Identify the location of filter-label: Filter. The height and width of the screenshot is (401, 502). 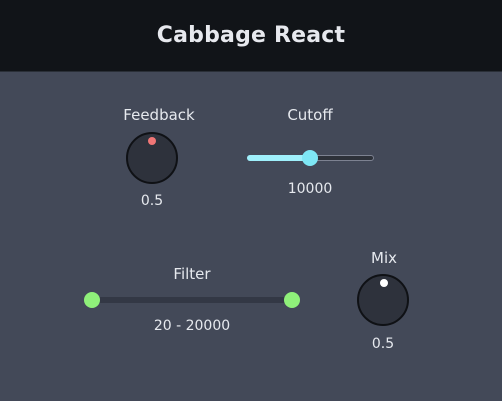
(192, 274).